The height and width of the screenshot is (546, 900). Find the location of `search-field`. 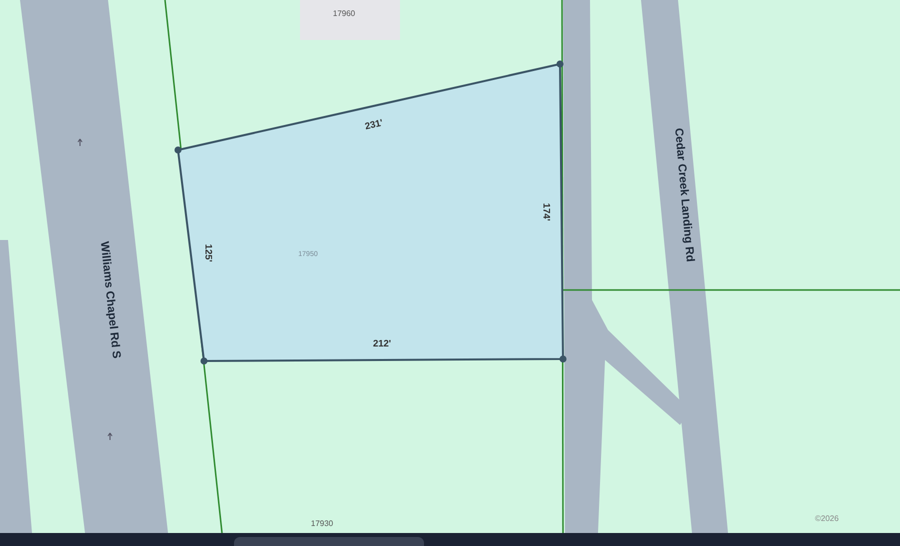

search-field is located at coordinates (329, 541).